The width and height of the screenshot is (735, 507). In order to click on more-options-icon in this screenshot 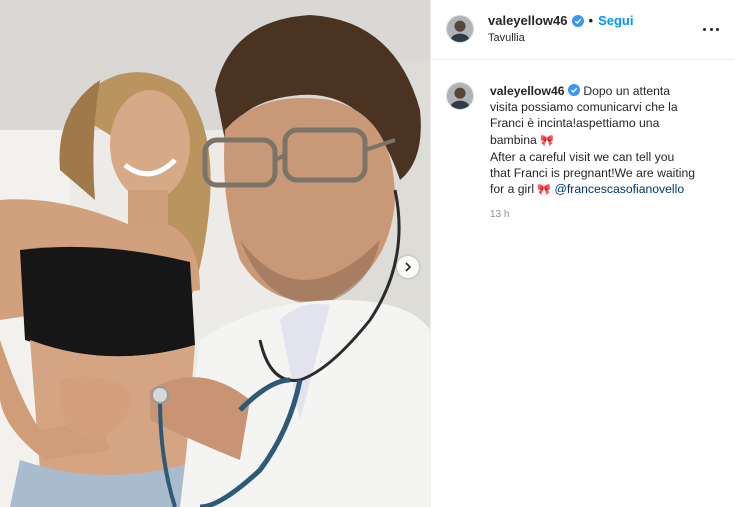, I will do `click(711, 29)`.